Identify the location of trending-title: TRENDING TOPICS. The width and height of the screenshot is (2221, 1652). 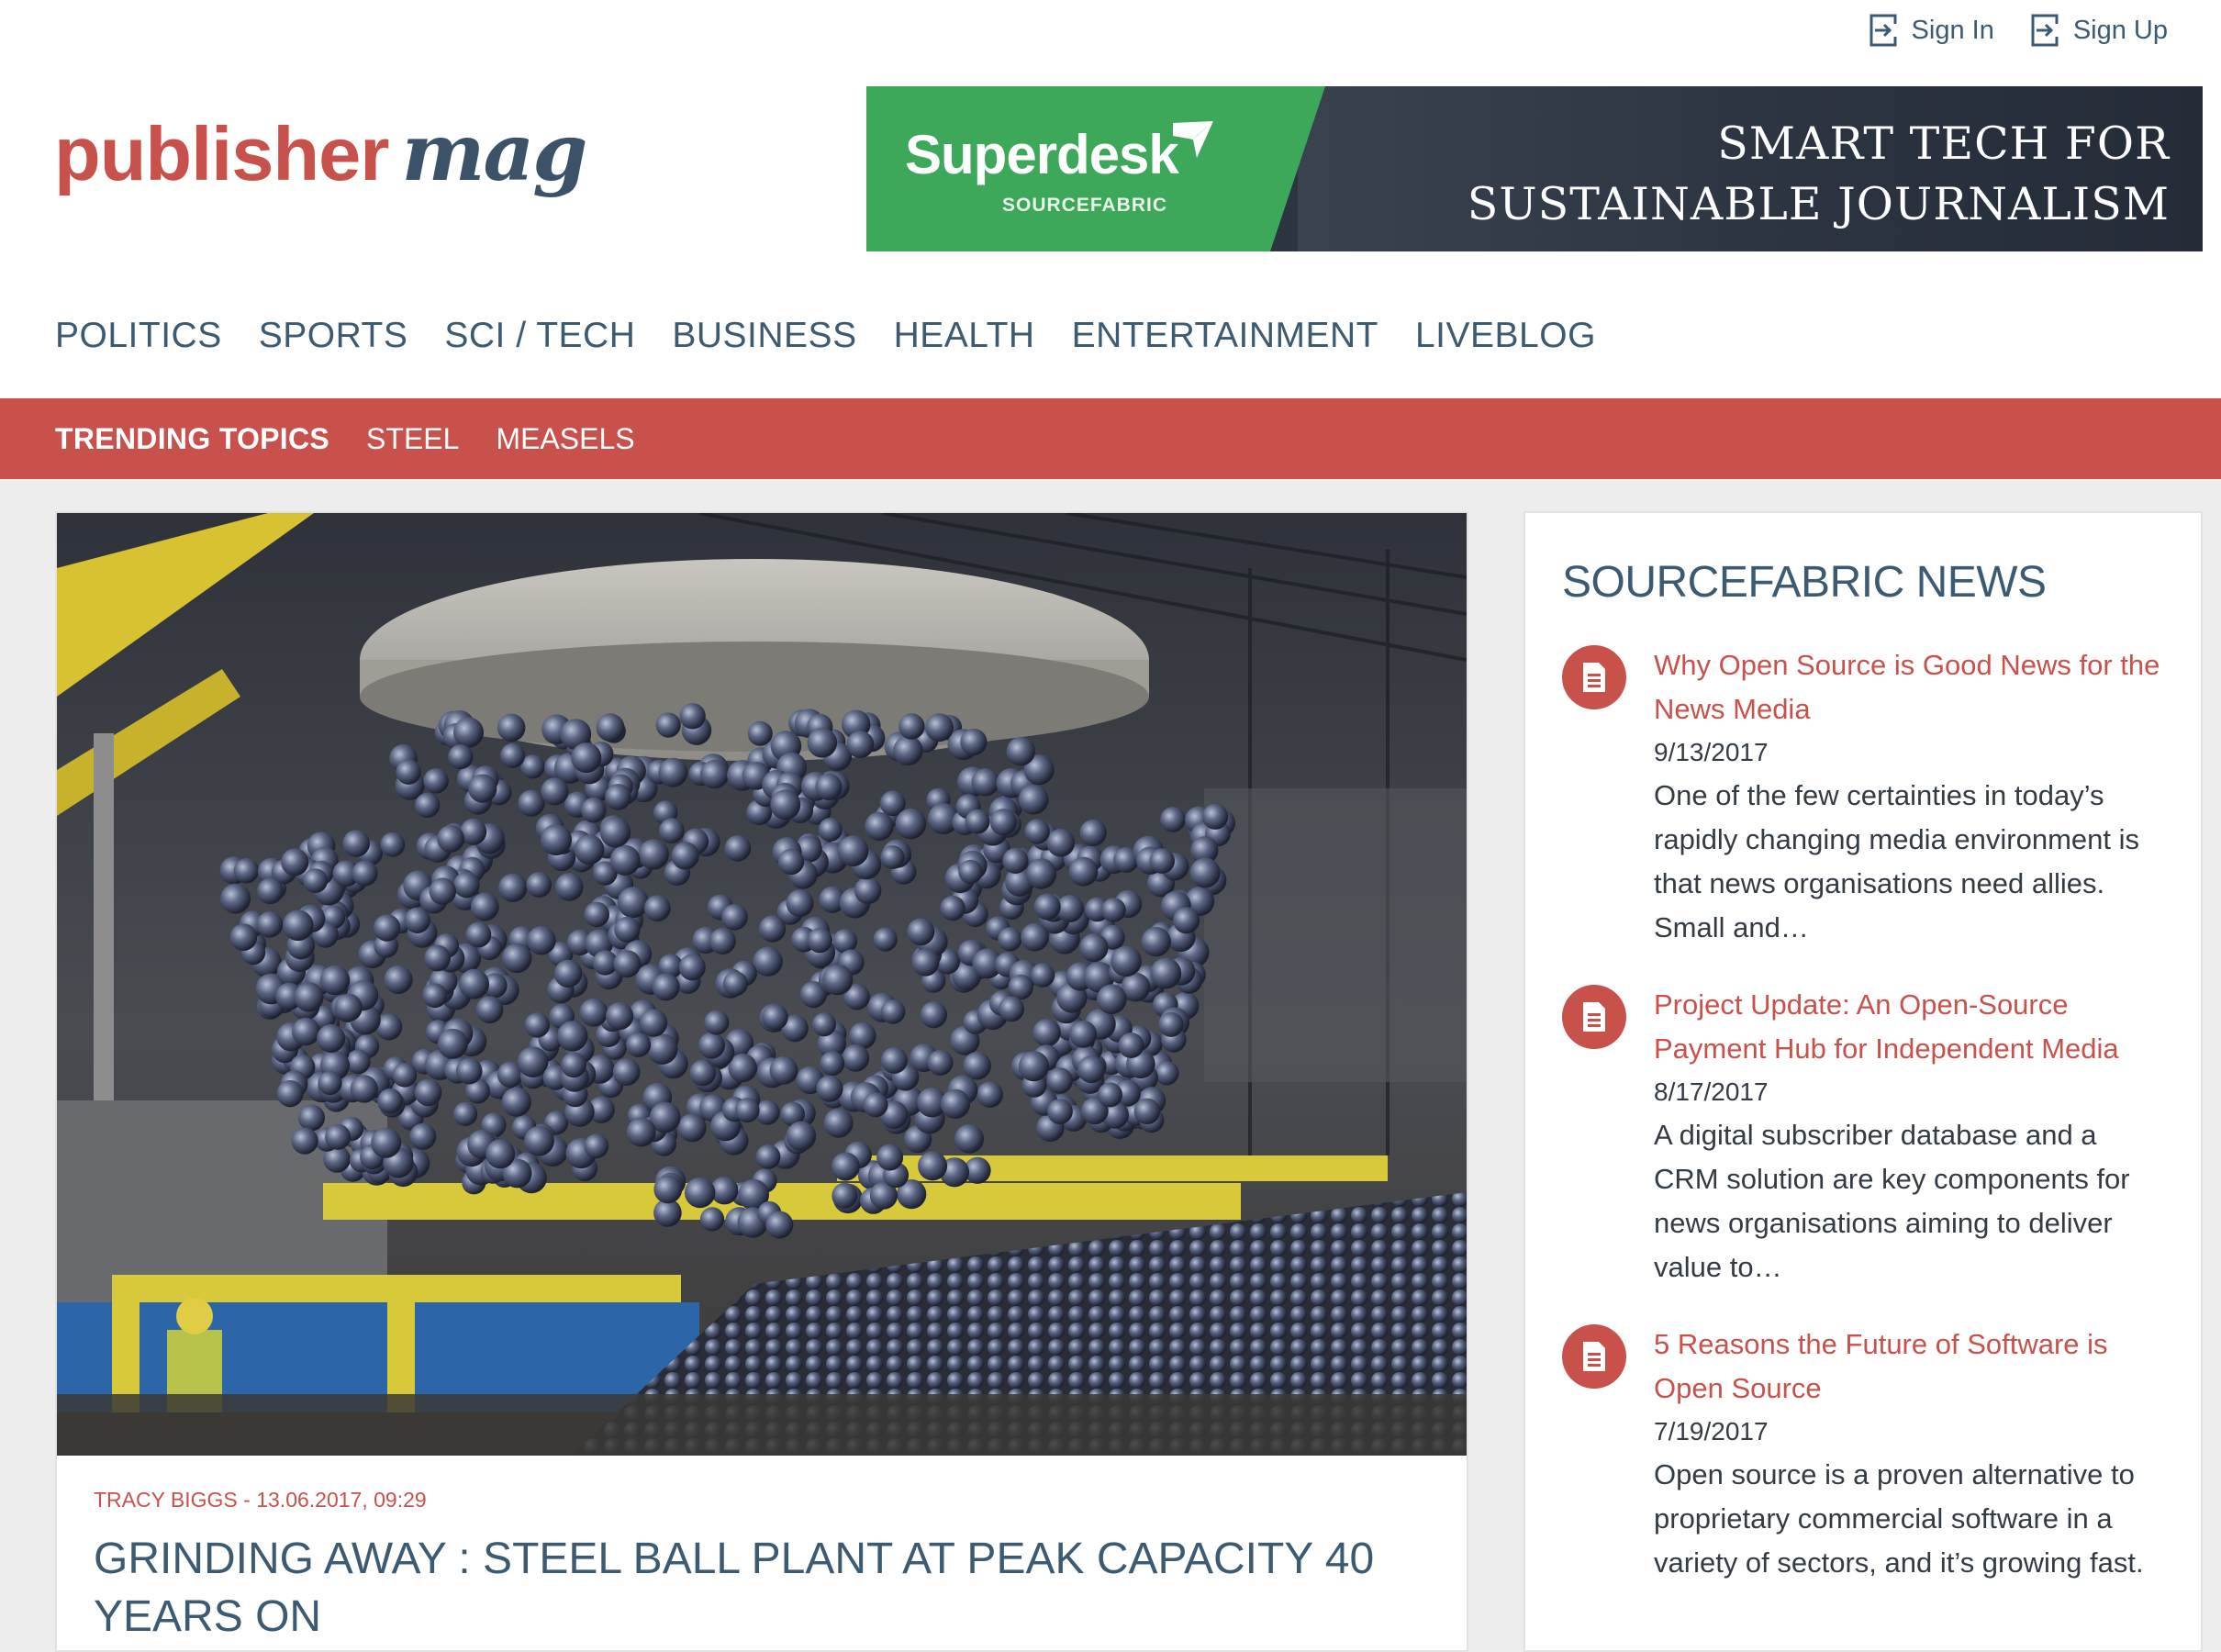
(192, 438).